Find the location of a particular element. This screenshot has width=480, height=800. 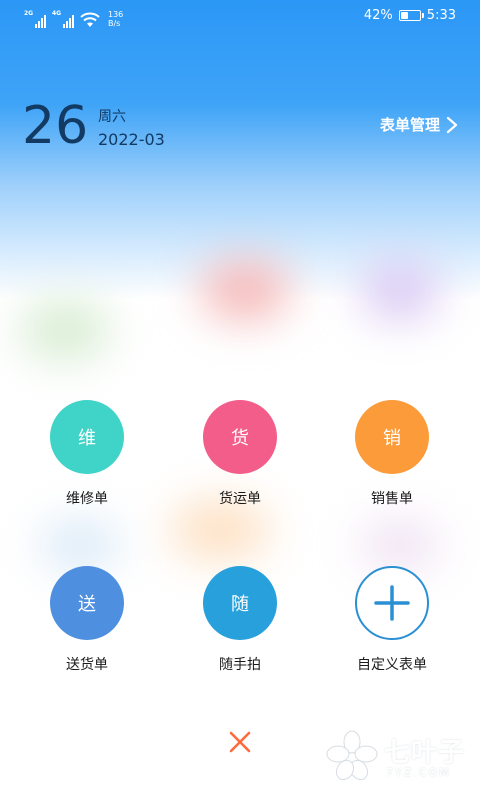

action-label: 货运单 is located at coordinates (240, 499).